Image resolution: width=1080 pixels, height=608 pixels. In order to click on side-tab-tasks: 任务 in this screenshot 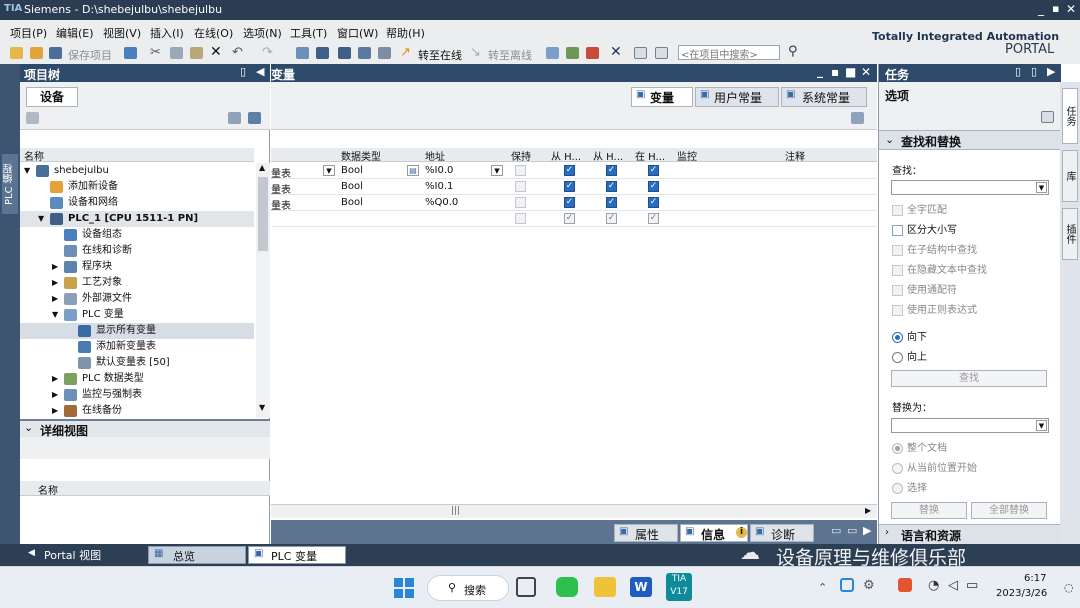, I will do `click(1070, 116)`.